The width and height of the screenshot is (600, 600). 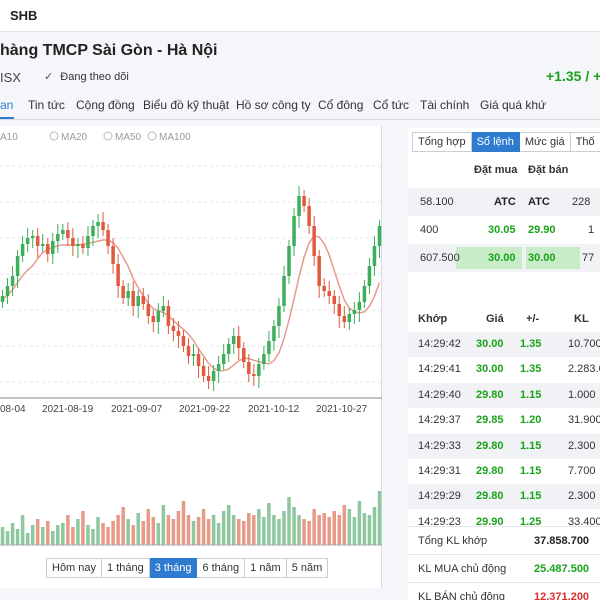 What do you see at coordinates (173, 568) in the screenshot?
I see `range-3m-button: 3 tháng` at bounding box center [173, 568].